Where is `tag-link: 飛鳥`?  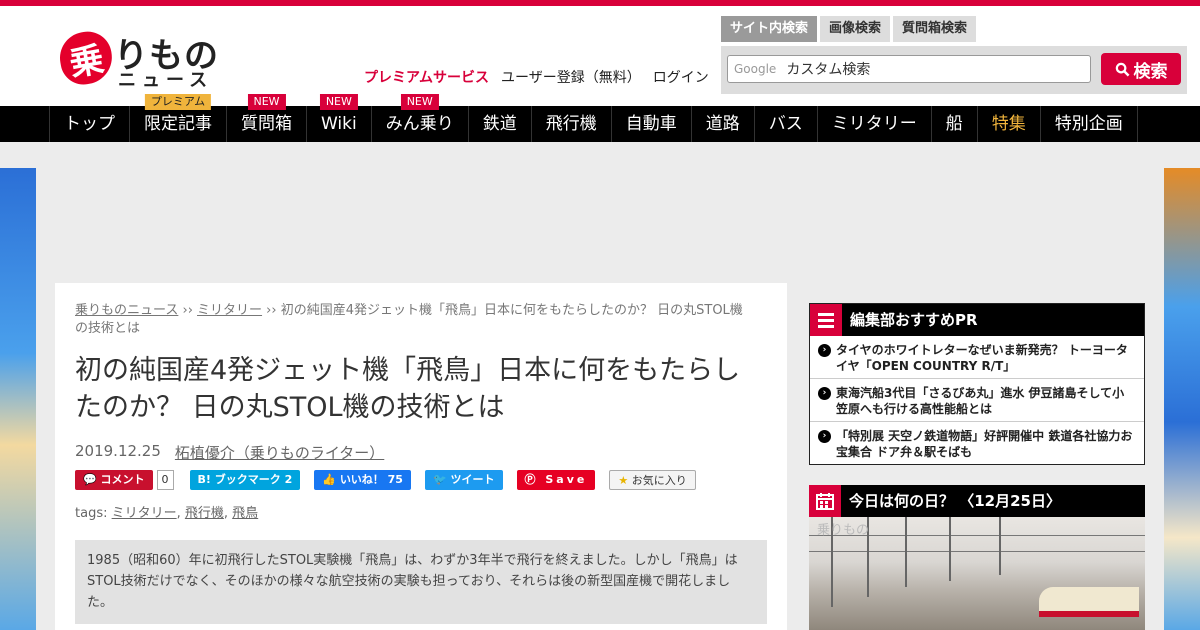 tag-link: 飛鳥 is located at coordinates (245, 513).